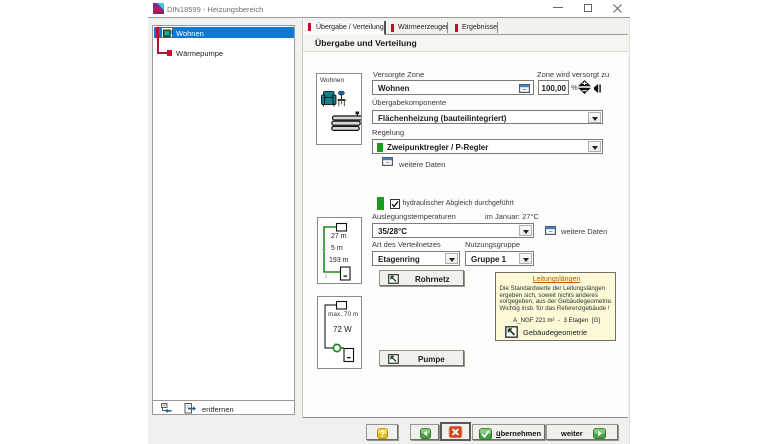  I want to click on svg-text: 1, so click(172, 32).